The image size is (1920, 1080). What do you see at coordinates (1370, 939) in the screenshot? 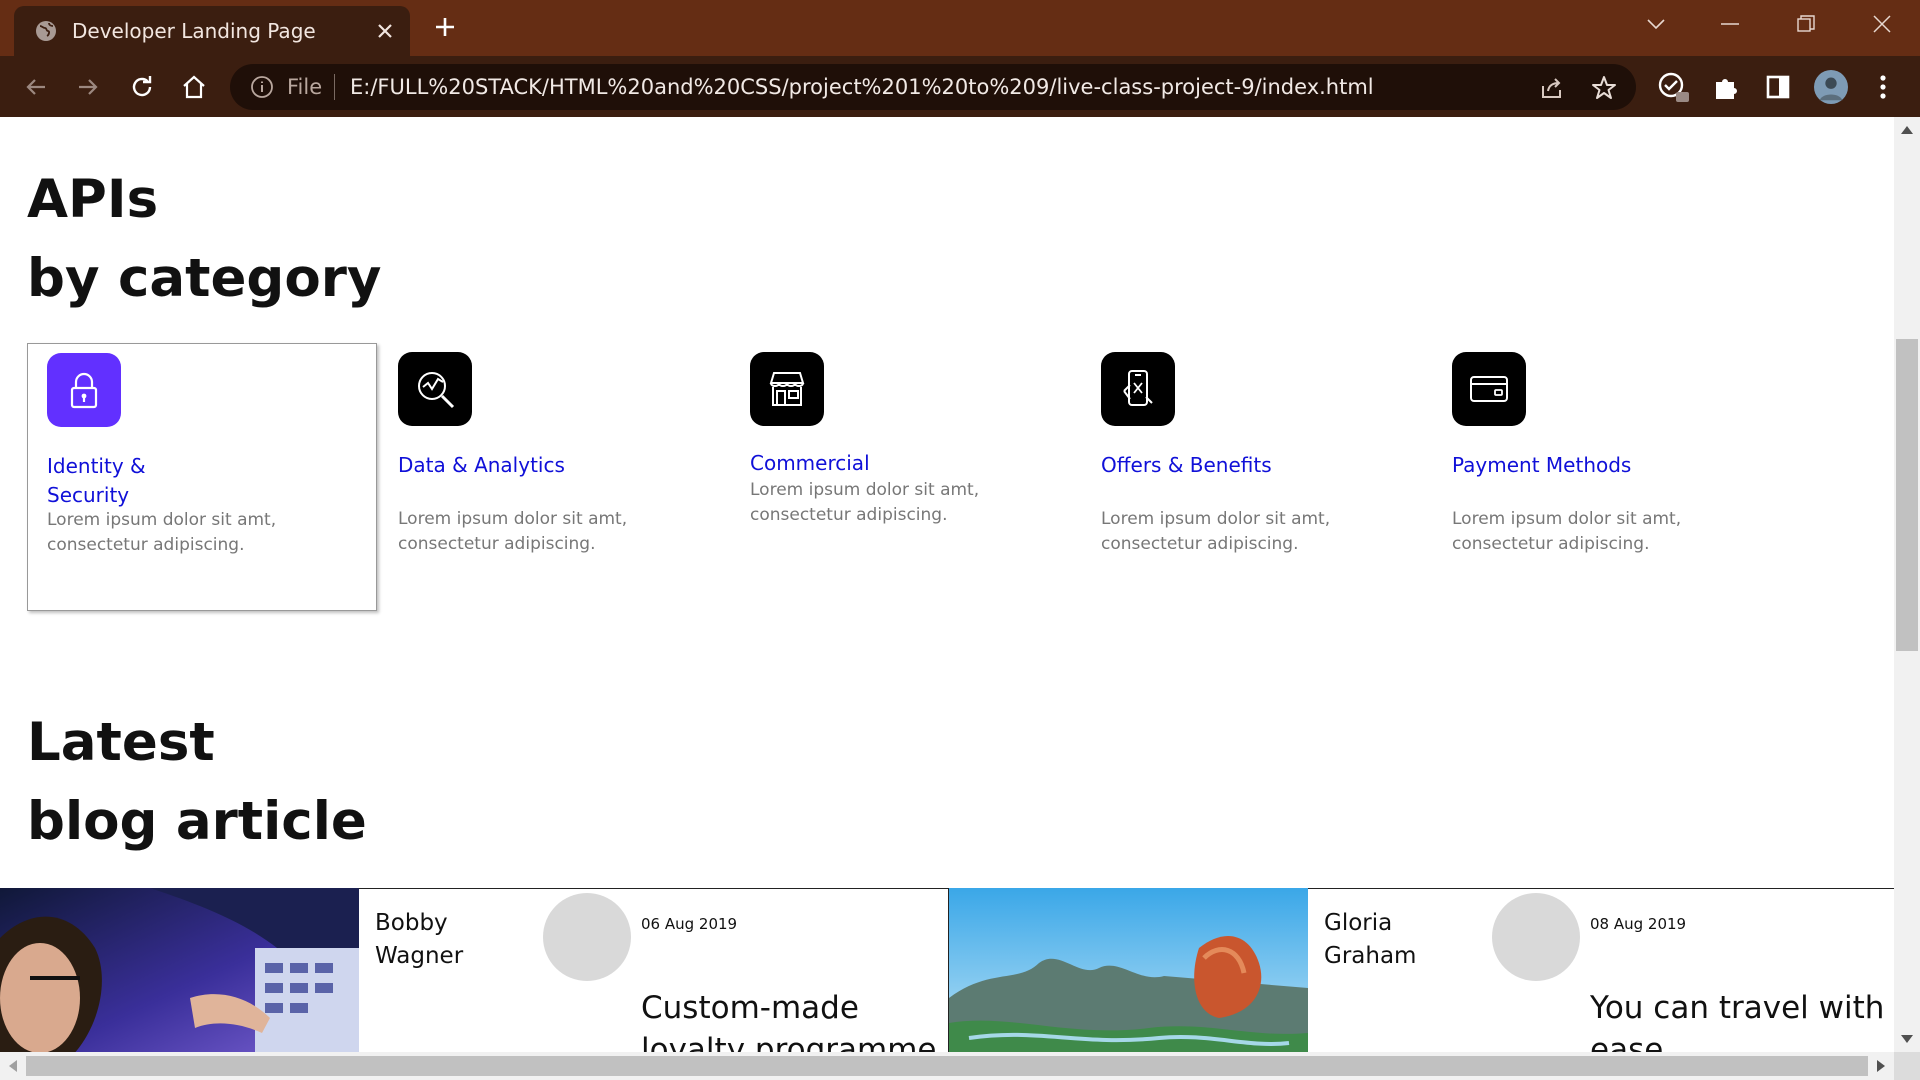
I see `article-author: Gloria Graham` at bounding box center [1370, 939].